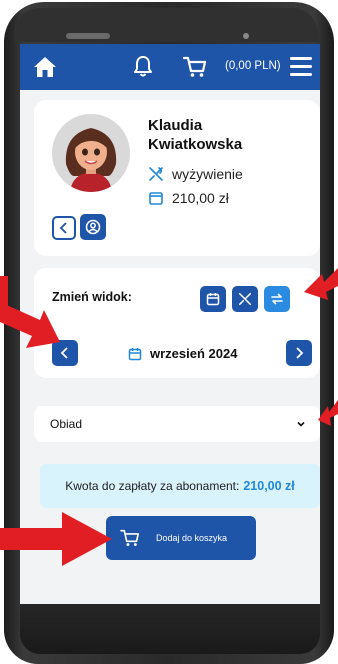 Image resolution: width=338 pixels, height=664 pixels. Describe the element at coordinates (301, 67) in the screenshot. I see `hamburger-menu-icon` at that location.